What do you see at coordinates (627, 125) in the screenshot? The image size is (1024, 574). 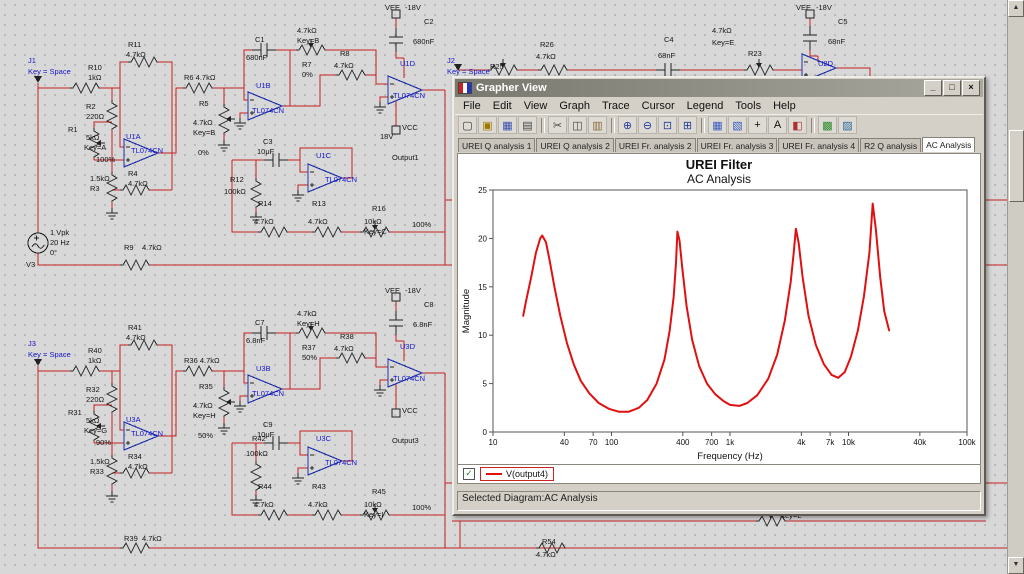 I see `zoom-in-button: ⊕` at bounding box center [627, 125].